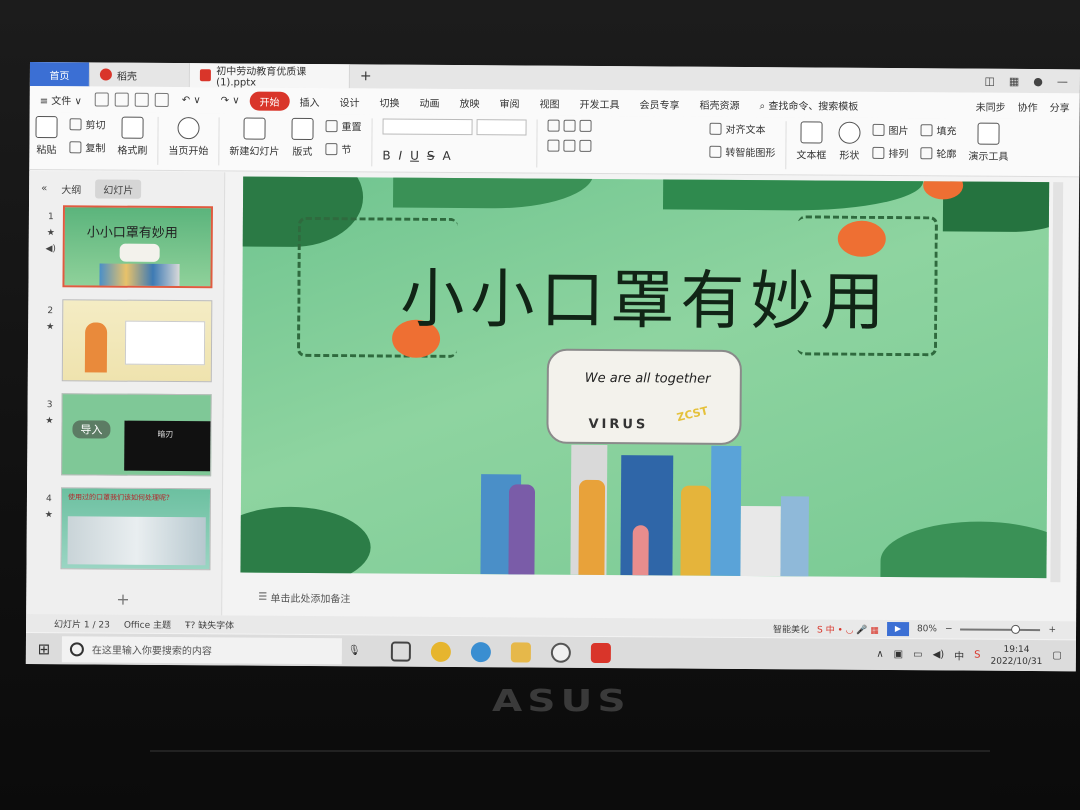  I want to click on menu-docer-resources: 稻壳资源, so click(720, 103).